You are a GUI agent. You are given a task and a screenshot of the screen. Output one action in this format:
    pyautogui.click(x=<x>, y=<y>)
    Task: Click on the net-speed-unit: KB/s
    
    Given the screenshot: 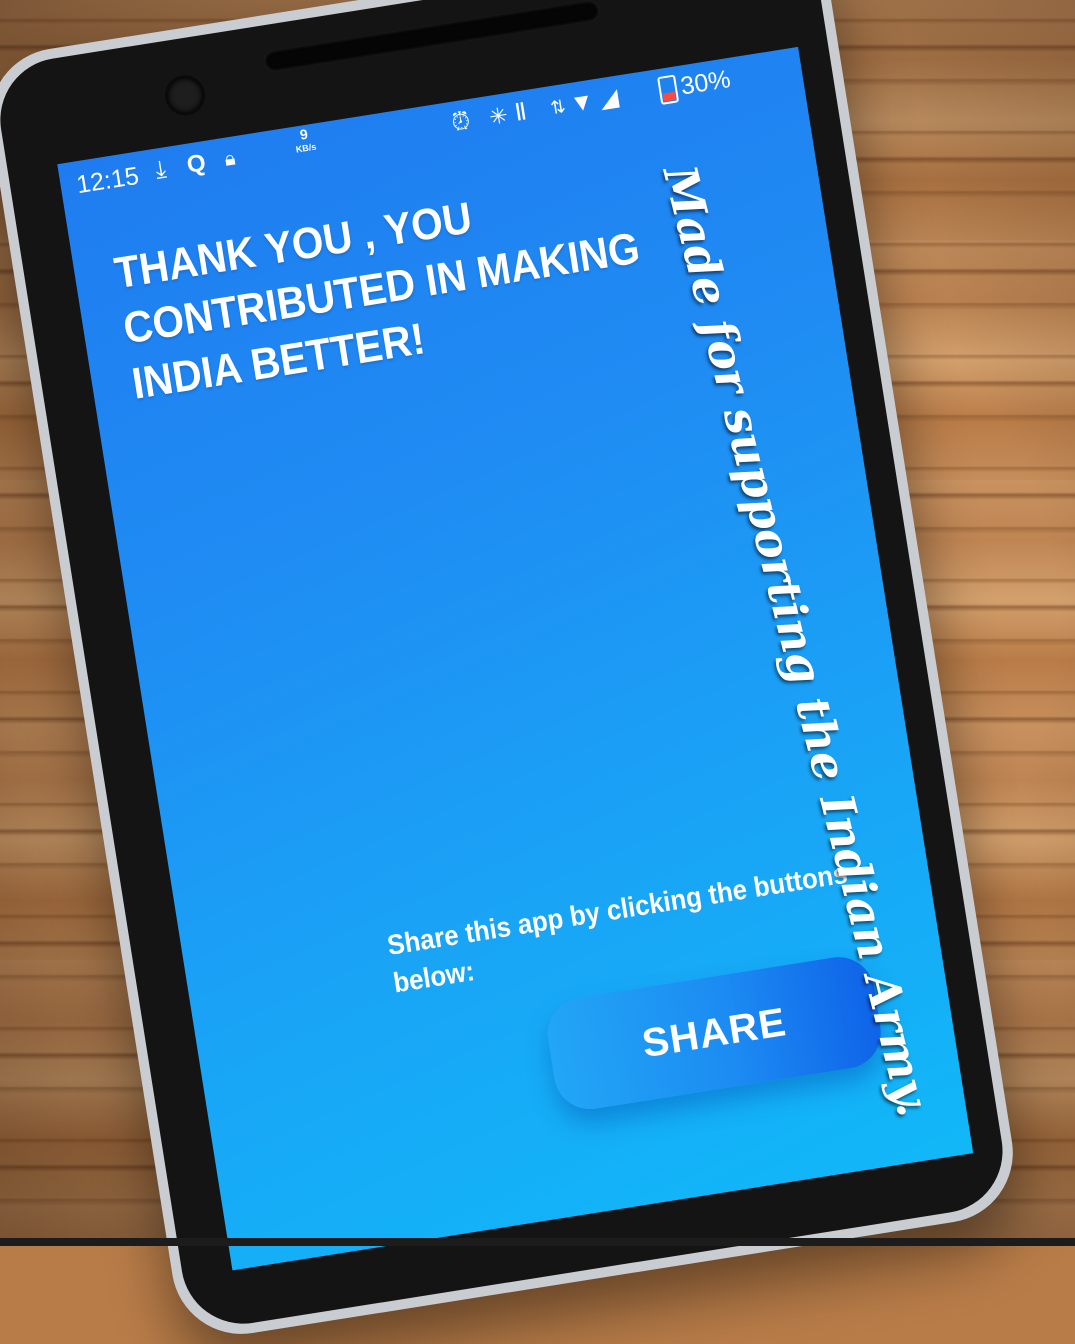 What is the action you would take?
    pyautogui.click(x=306, y=148)
    